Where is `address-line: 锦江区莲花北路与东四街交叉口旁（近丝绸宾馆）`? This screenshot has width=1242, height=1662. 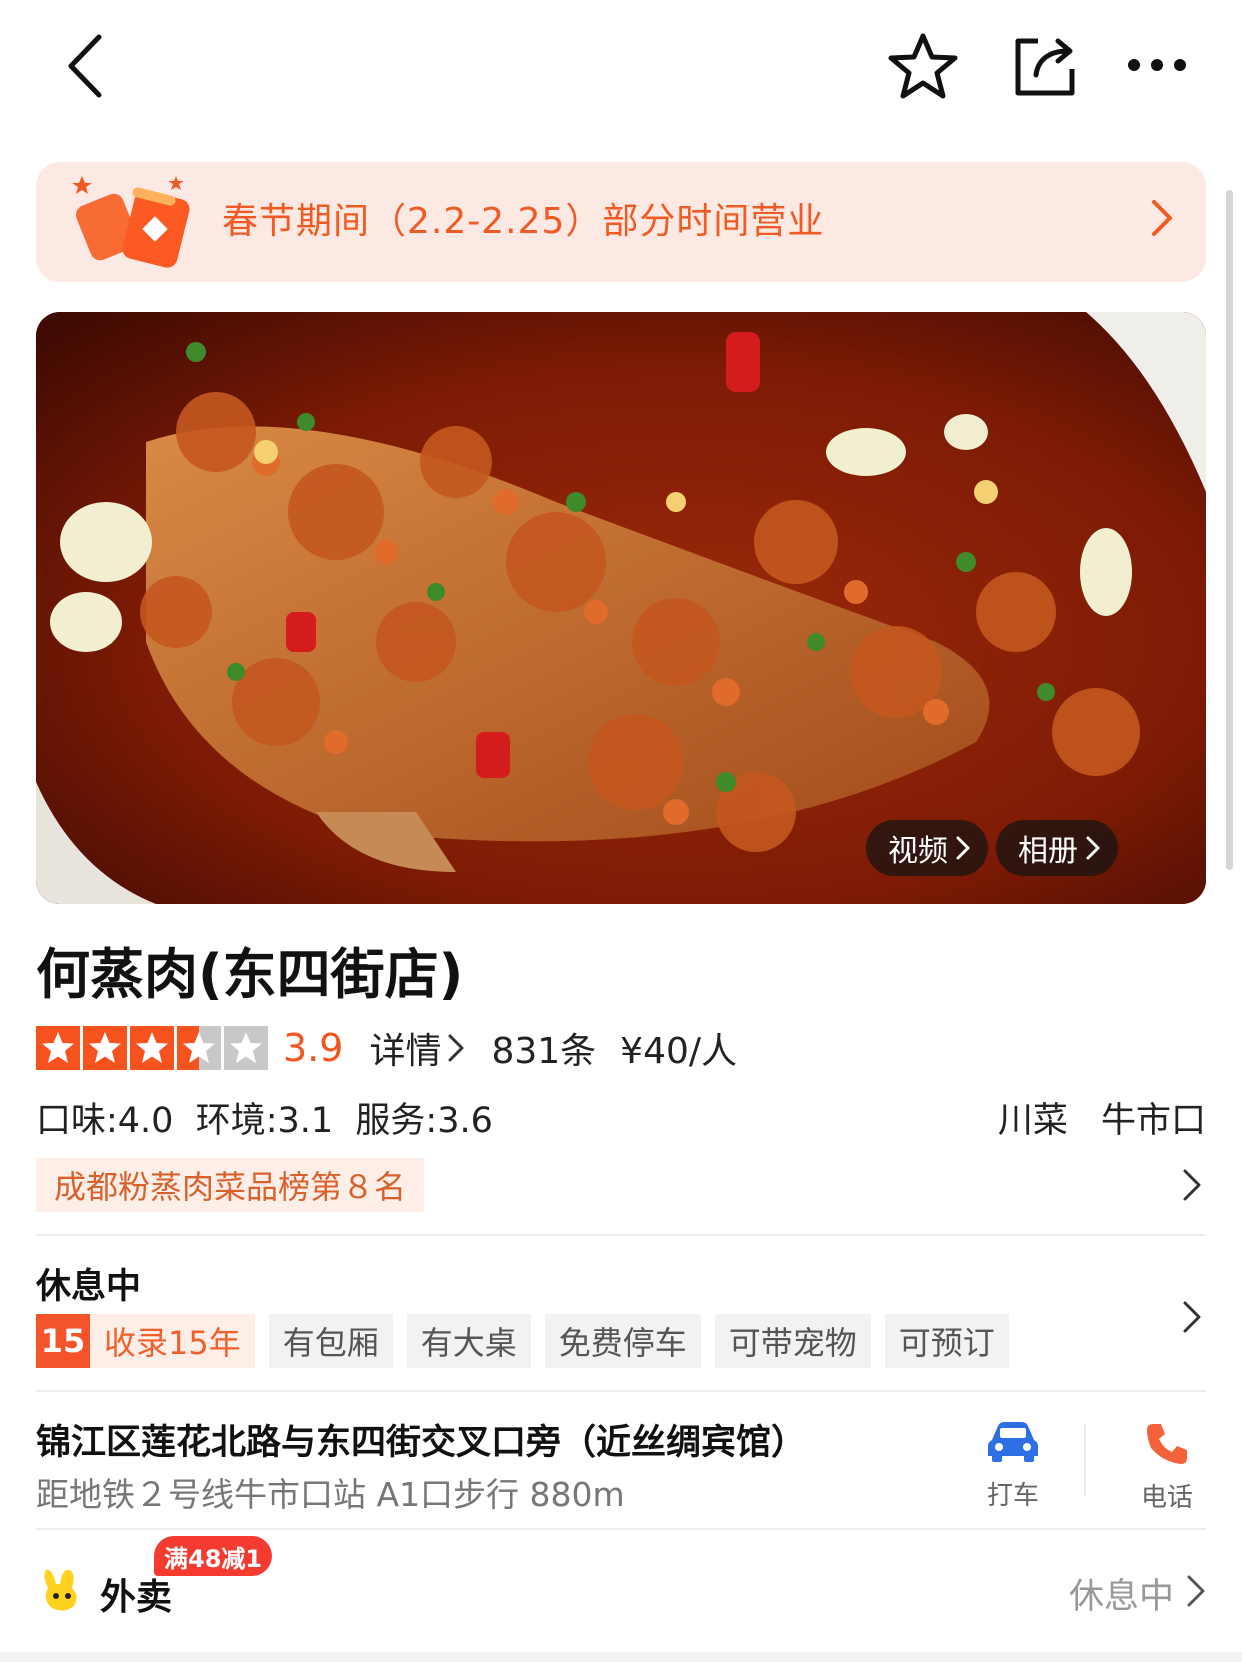
address-line: 锦江区莲花北路与东四街交叉口旁（近丝绸宾馆） is located at coordinates (421, 1439).